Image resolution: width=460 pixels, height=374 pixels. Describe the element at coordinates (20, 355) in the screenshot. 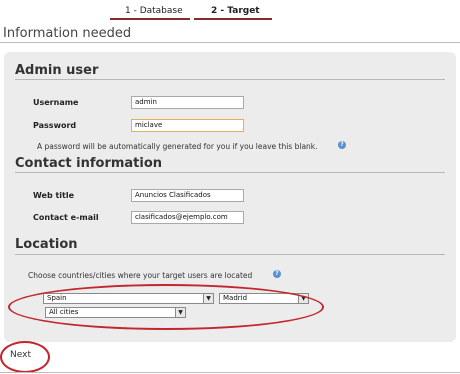

I see `next-button: Next` at that location.